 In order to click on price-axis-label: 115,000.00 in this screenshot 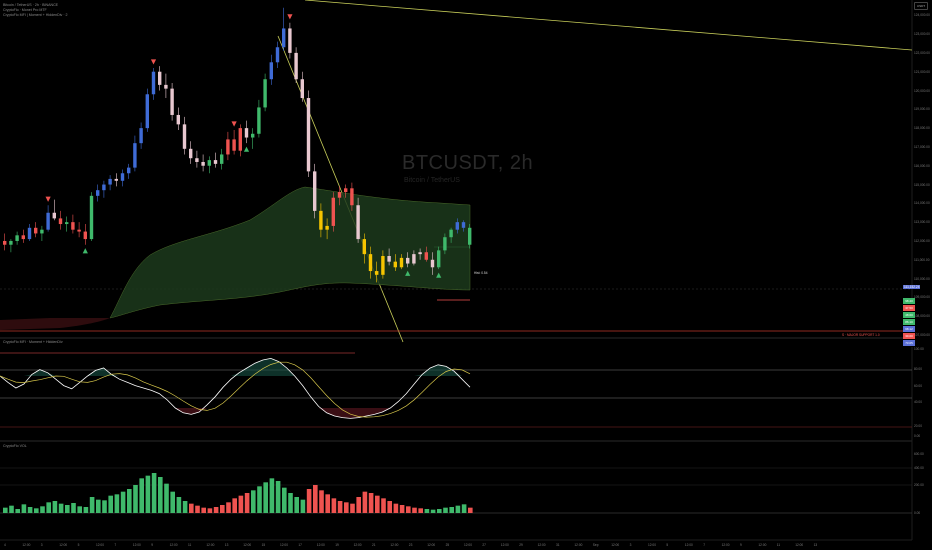, I will do `click(922, 184)`.